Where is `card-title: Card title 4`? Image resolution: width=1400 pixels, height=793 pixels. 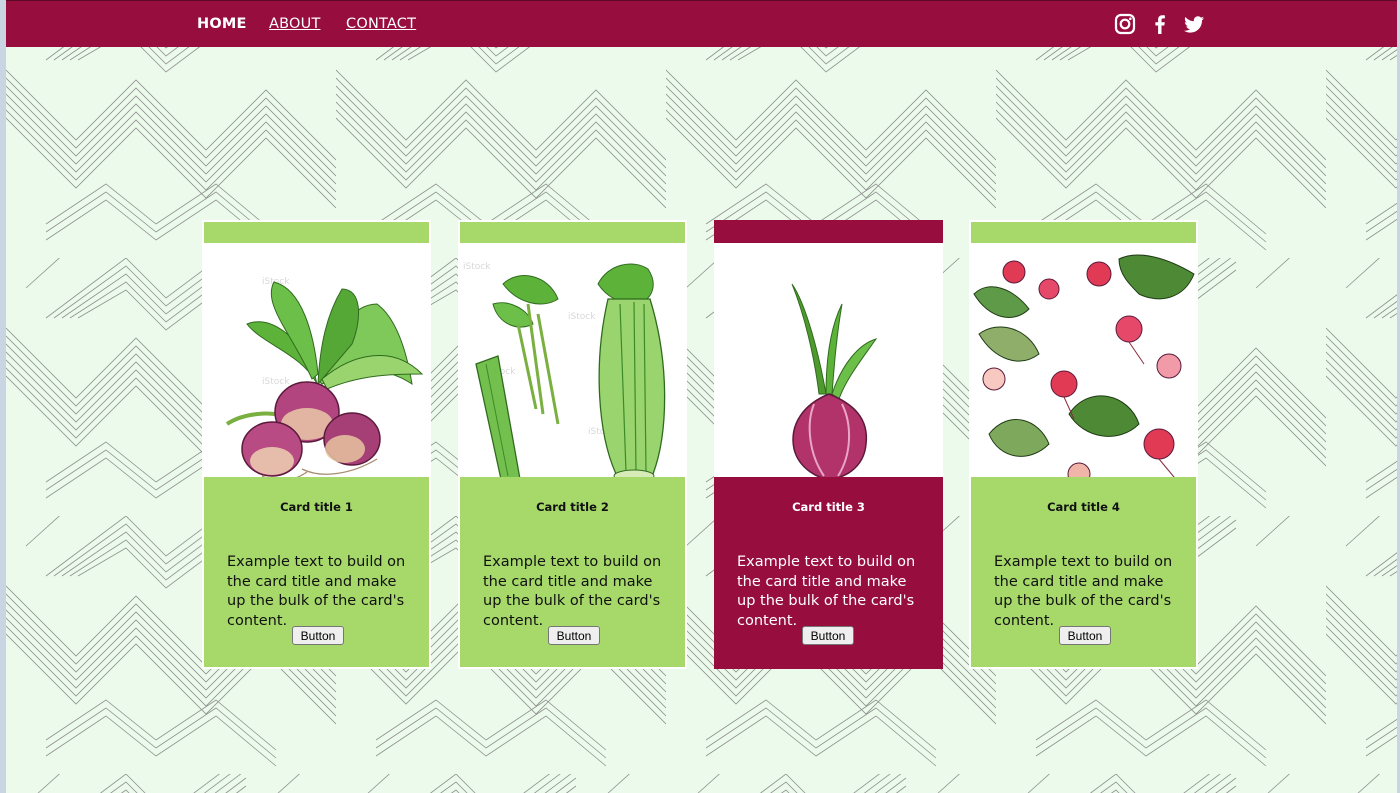 card-title: Card title 4 is located at coordinates (1083, 507).